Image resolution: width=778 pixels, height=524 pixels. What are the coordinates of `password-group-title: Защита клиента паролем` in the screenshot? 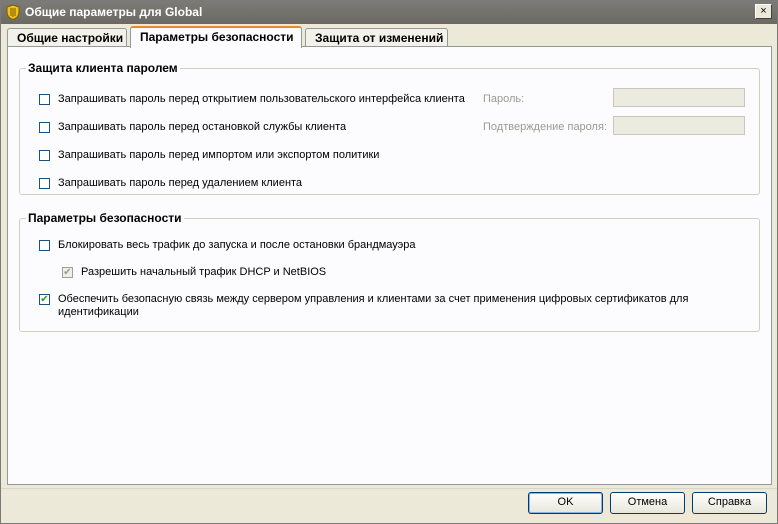 It's located at (103, 68).